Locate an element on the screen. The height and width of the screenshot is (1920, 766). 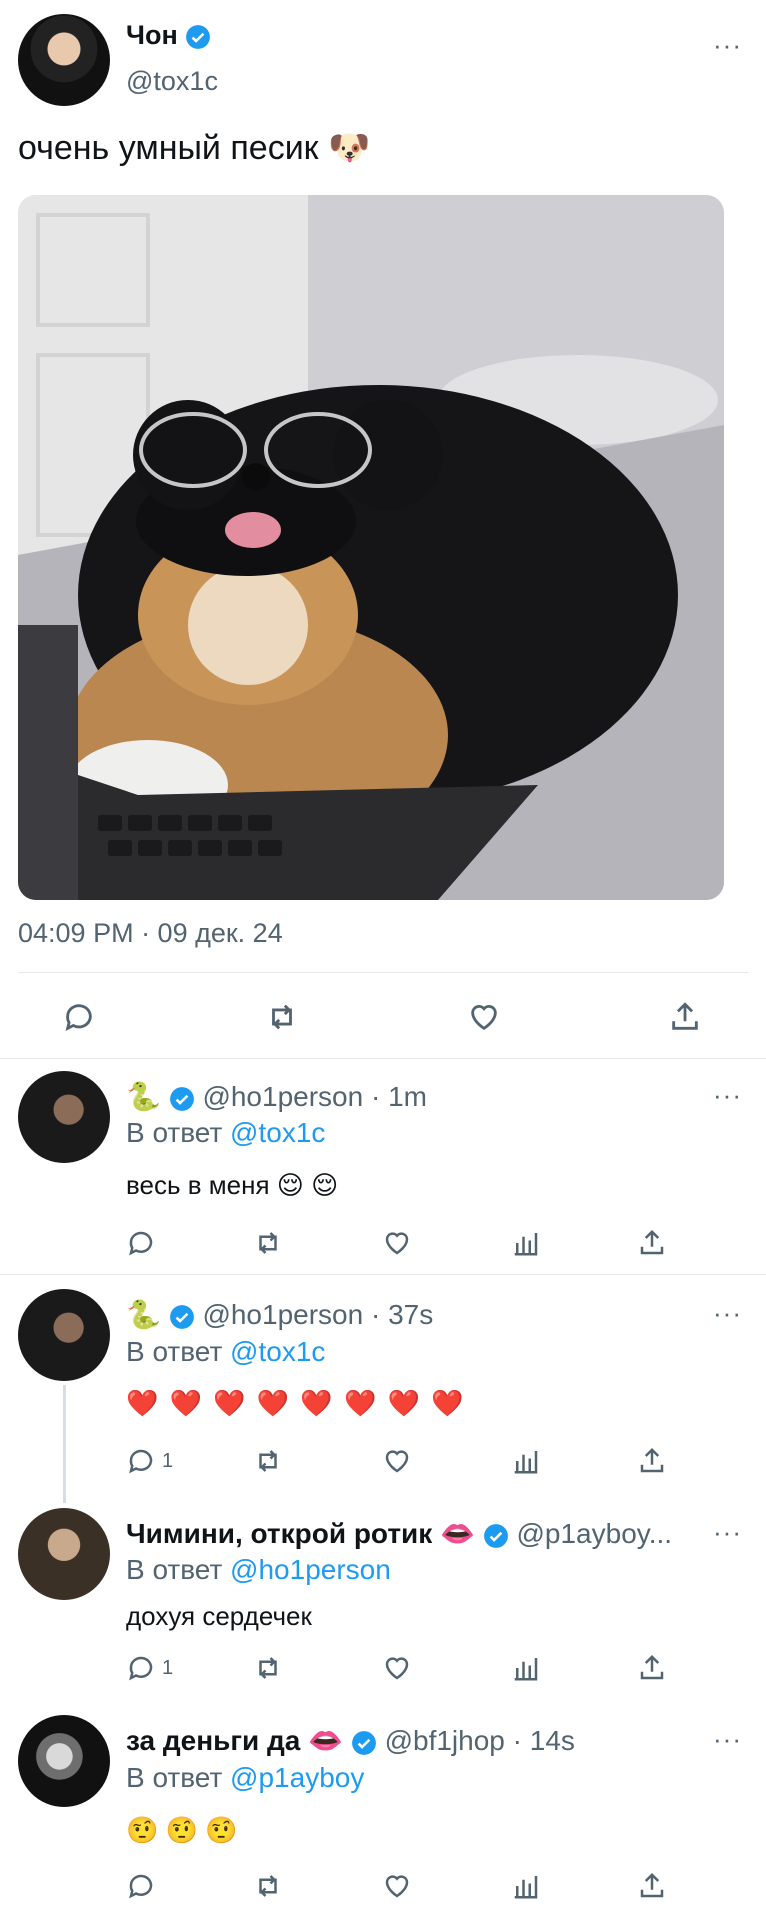
reply-text: дохуя сердечек is located at coordinates (219, 1616).